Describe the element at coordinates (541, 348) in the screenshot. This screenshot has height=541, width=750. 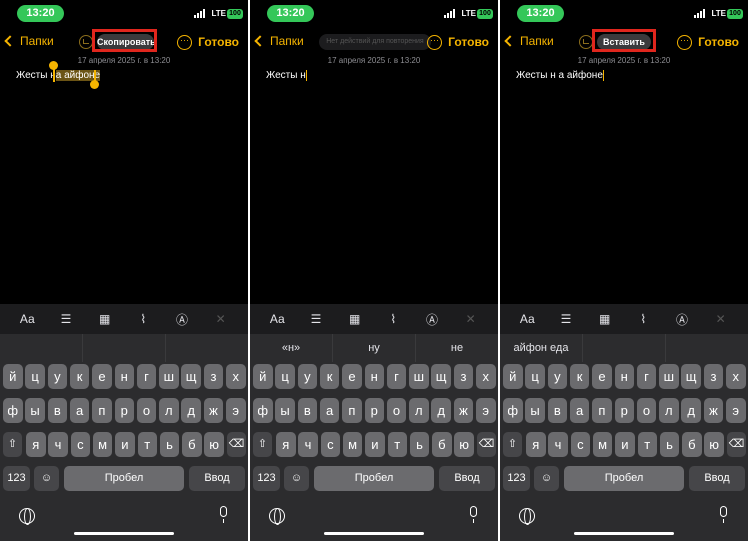
I see `suggestion-1: айфон еда` at that location.